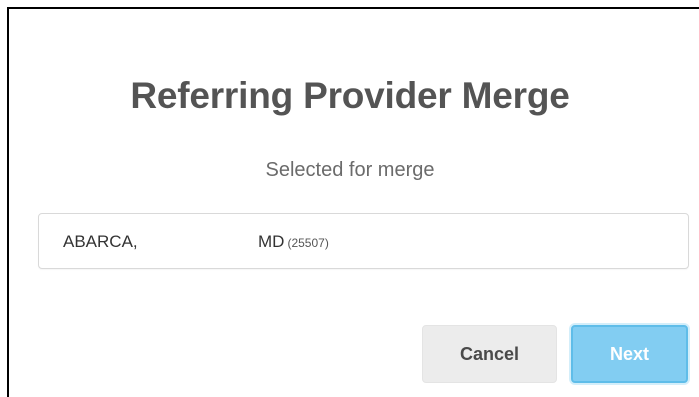  What do you see at coordinates (363, 241) in the screenshot?
I see `selected-provider-card: ABARCA, MD (25507)` at bounding box center [363, 241].